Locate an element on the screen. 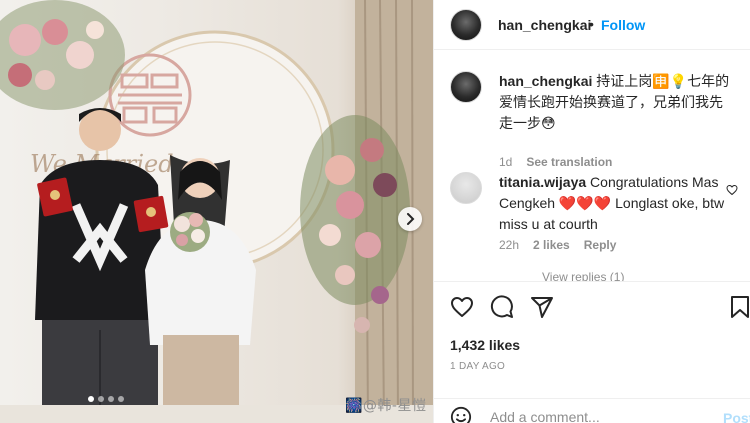  post-header: han_chengkai • Follow is located at coordinates (592, 25).